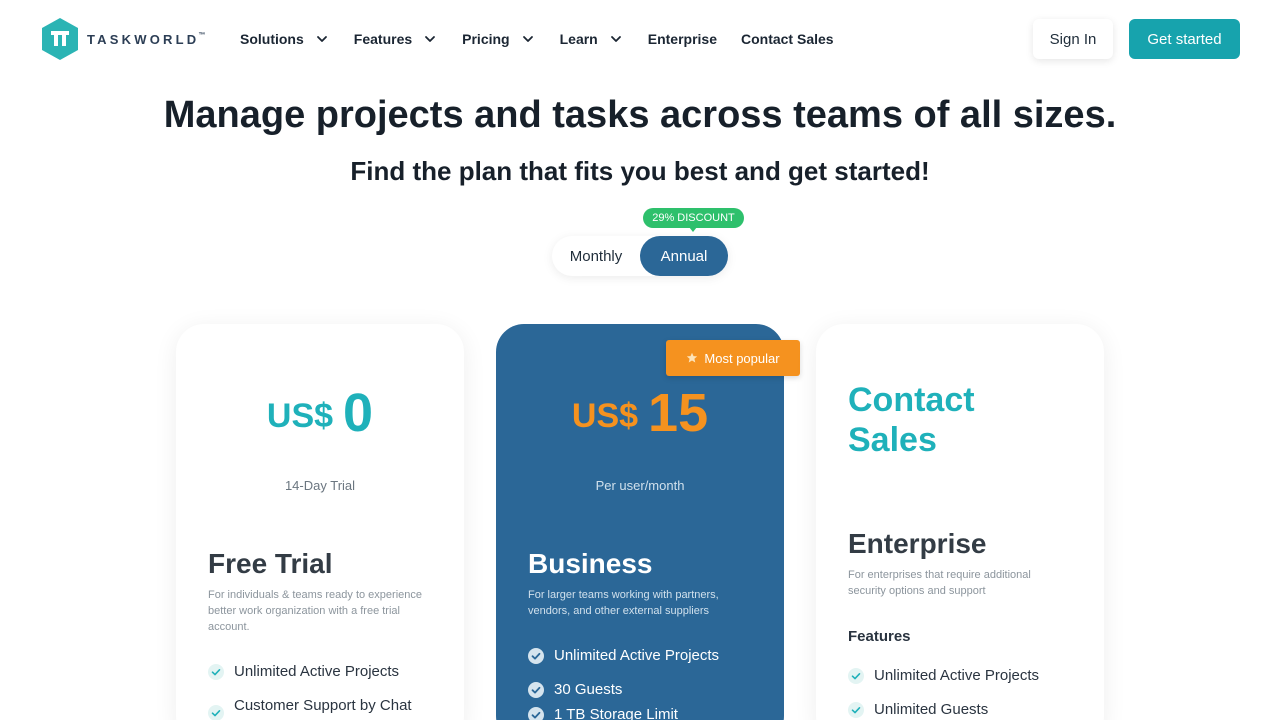 The width and height of the screenshot is (1280, 720). Describe the element at coordinates (678, 413) in the screenshot. I see `price-amount: 15` at that location.